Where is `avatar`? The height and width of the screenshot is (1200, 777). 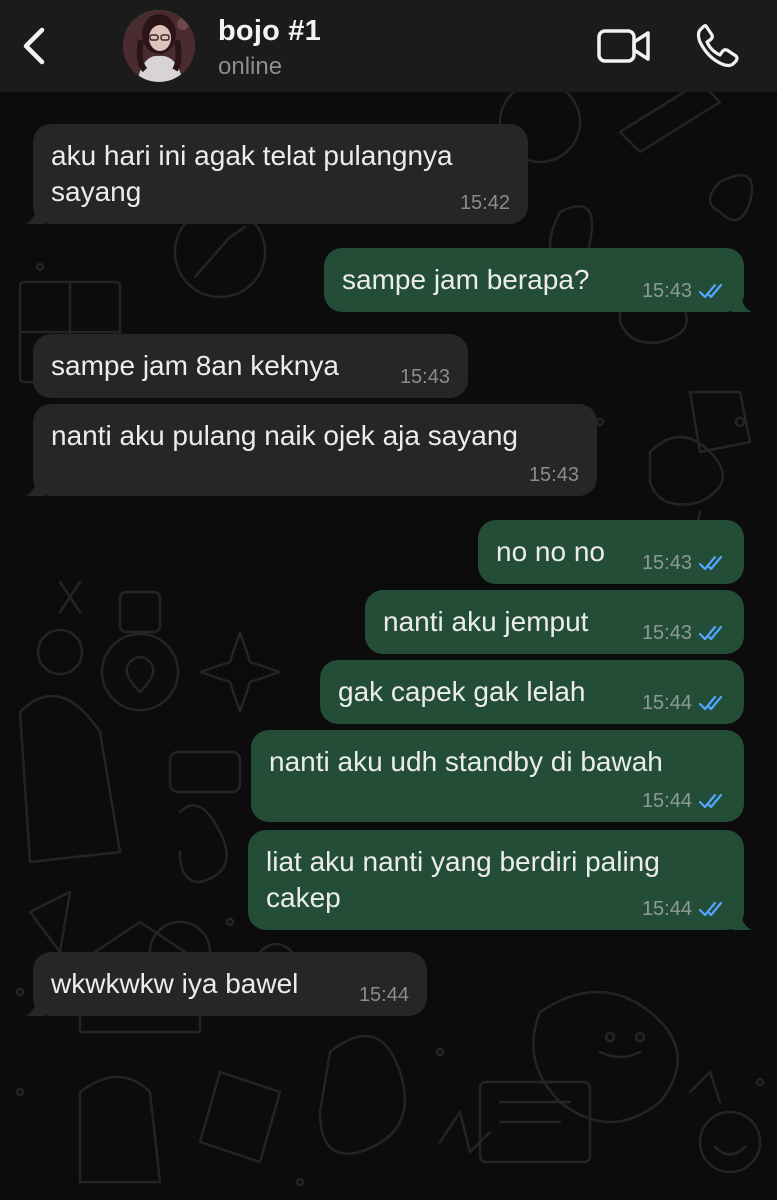 avatar is located at coordinates (159, 46).